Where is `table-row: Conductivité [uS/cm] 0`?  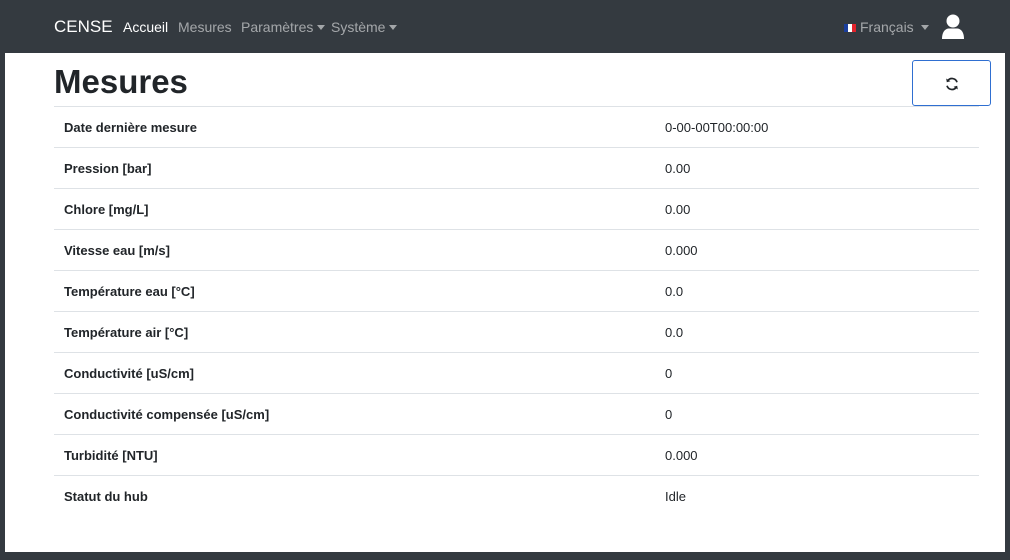
table-row: Conductivité [uS/cm] 0 is located at coordinates (516, 373).